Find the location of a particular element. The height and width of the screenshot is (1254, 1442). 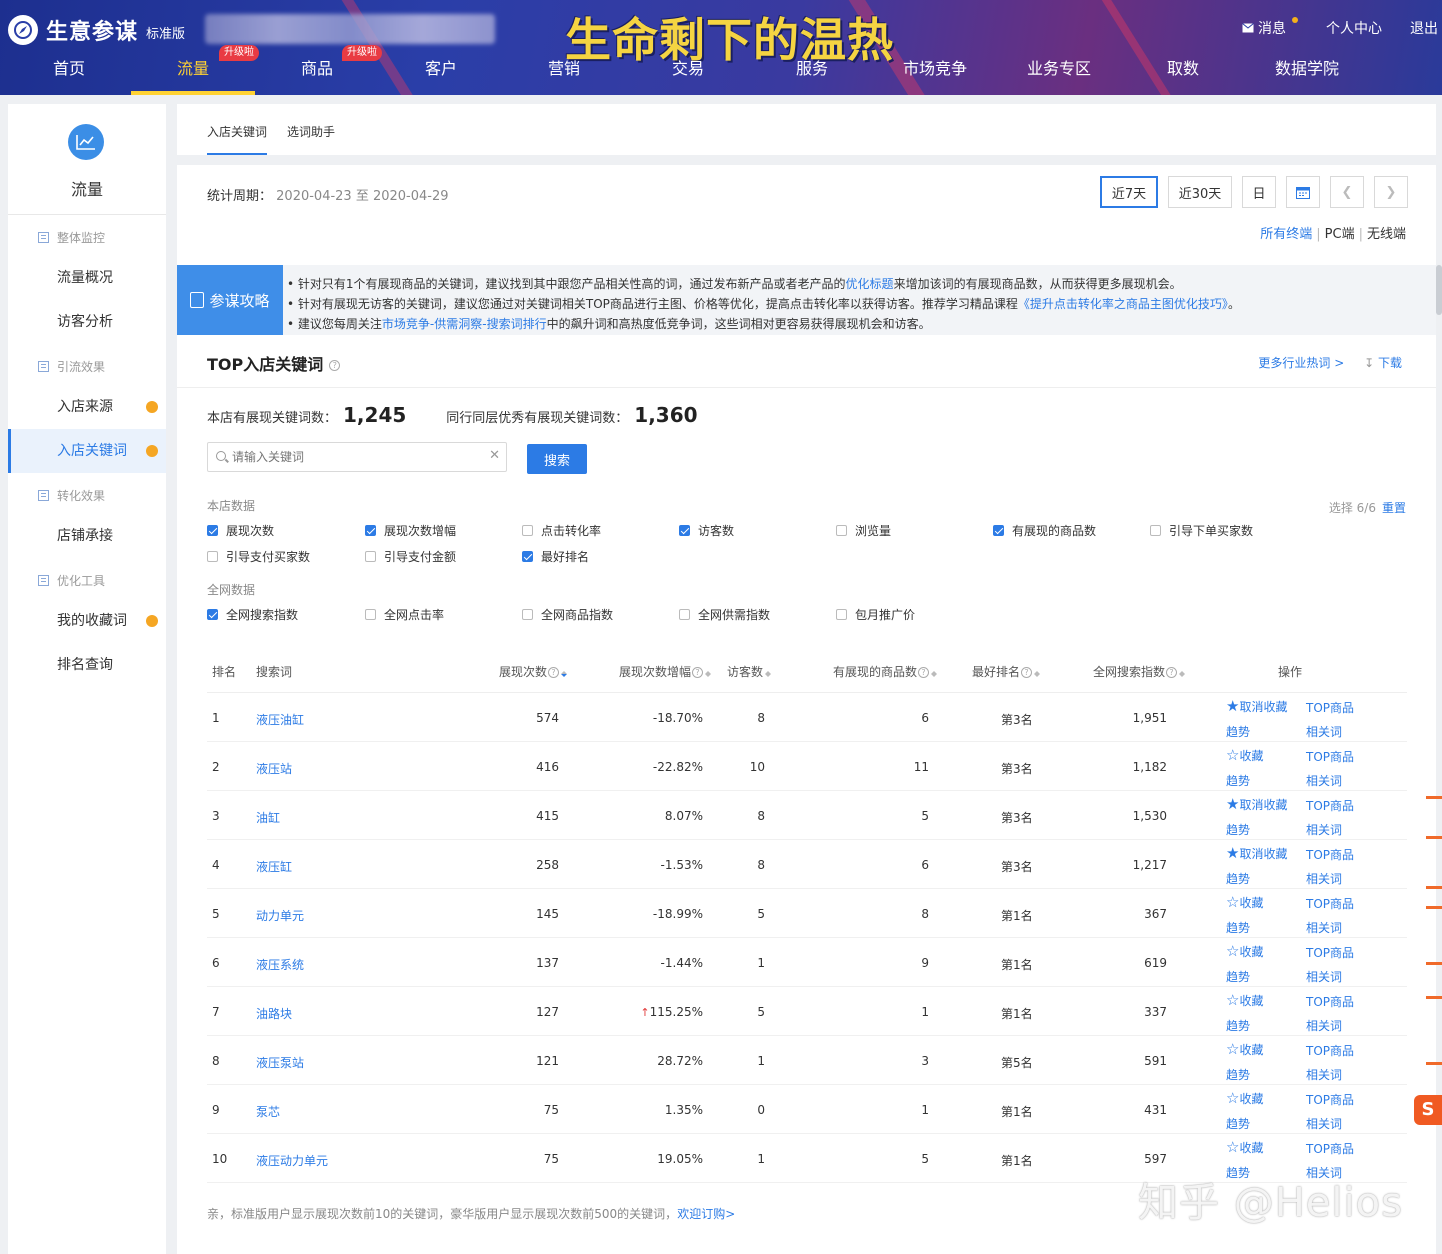

metric-checkbox: 全网点击率 is located at coordinates (404, 614).